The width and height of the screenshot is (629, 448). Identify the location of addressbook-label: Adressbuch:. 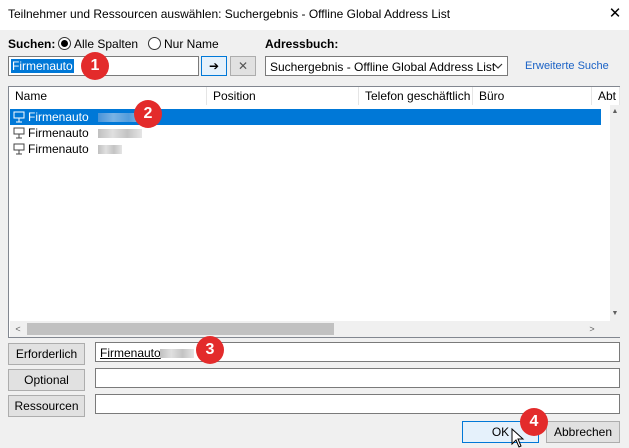
(302, 44).